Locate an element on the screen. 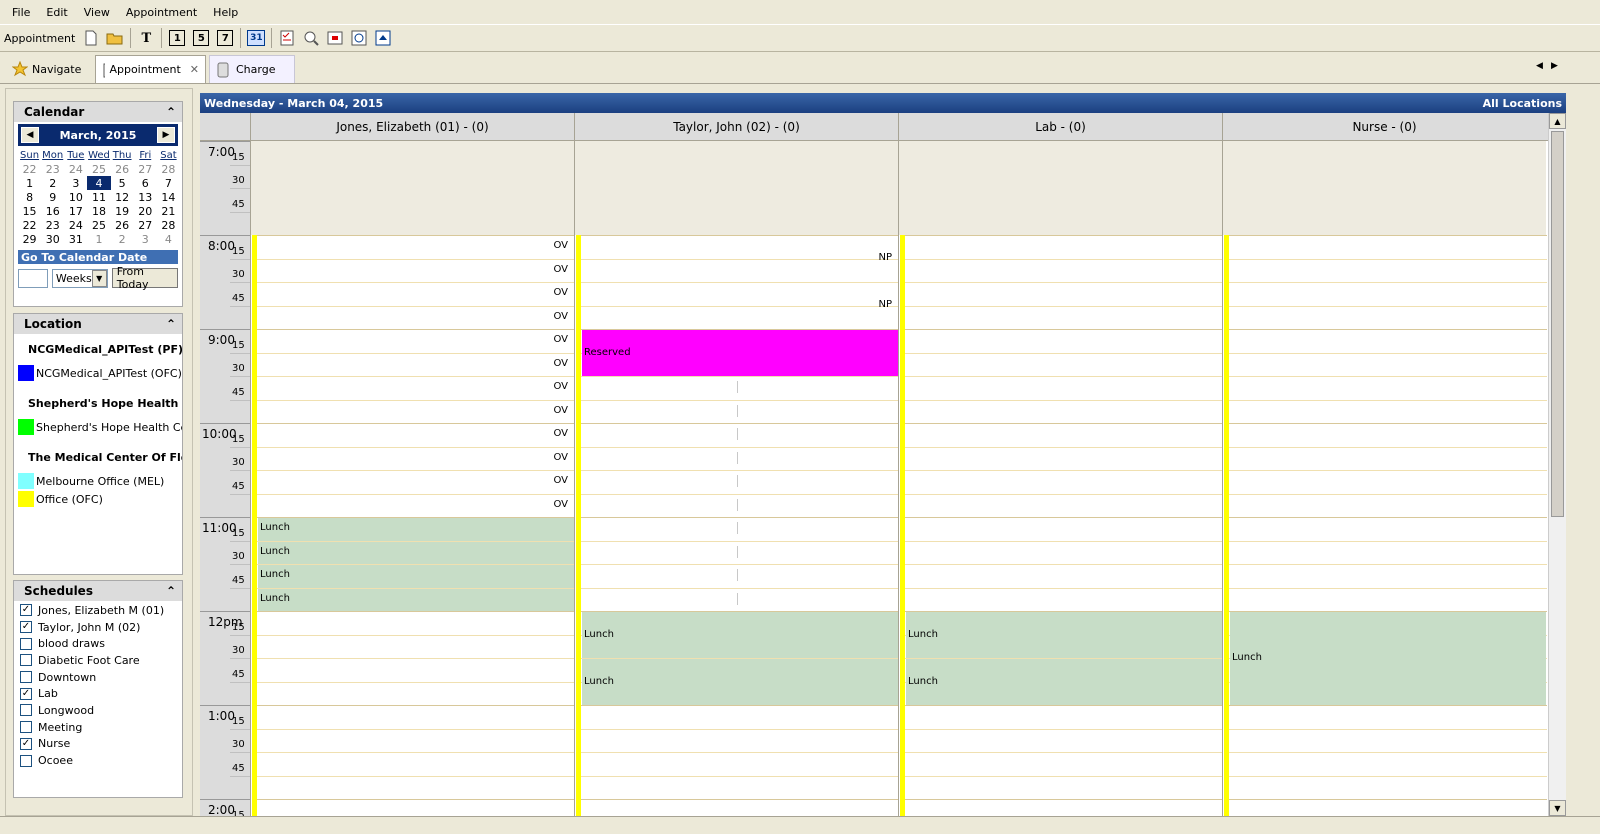 This screenshot has width=1600, height=834. menu-edit: Edit is located at coordinates (56, 12).